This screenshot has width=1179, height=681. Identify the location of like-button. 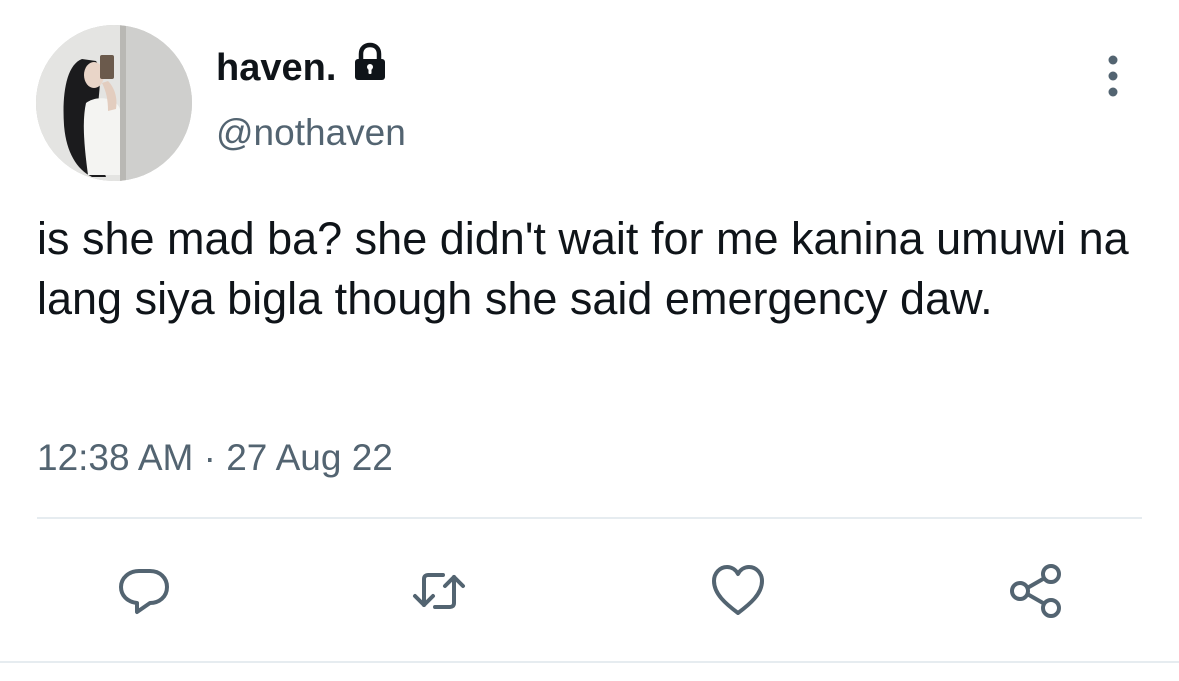
(738, 591).